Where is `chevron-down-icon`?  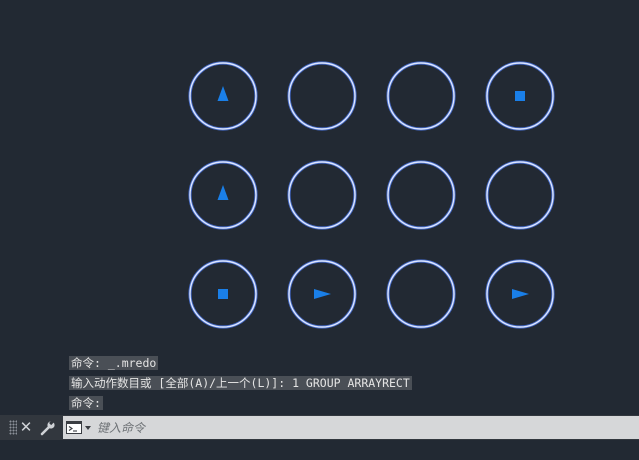
chevron-down-icon is located at coordinates (88, 428).